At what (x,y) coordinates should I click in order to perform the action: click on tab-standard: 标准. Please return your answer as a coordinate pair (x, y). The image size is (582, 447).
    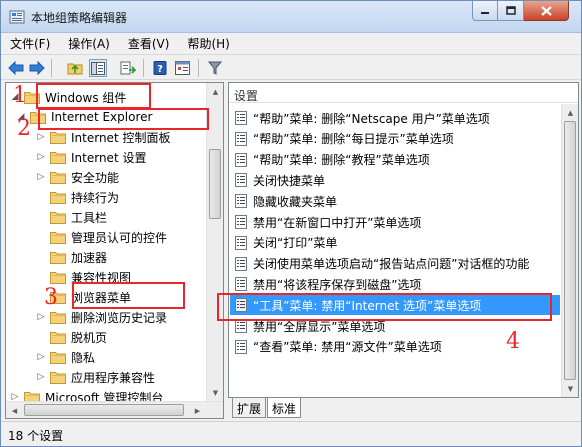
    Looking at the image, I should click on (284, 408).